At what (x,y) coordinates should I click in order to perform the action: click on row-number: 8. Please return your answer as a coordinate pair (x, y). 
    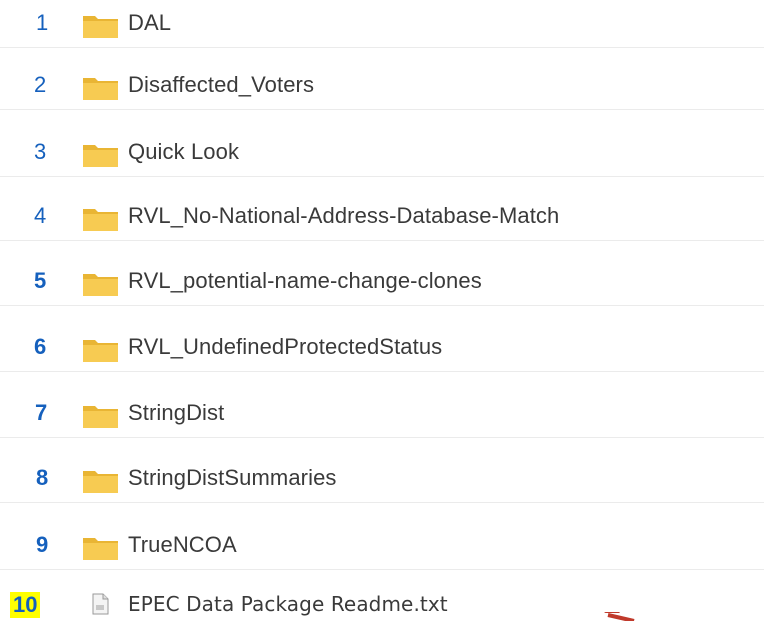
    Looking at the image, I should click on (42, 477).